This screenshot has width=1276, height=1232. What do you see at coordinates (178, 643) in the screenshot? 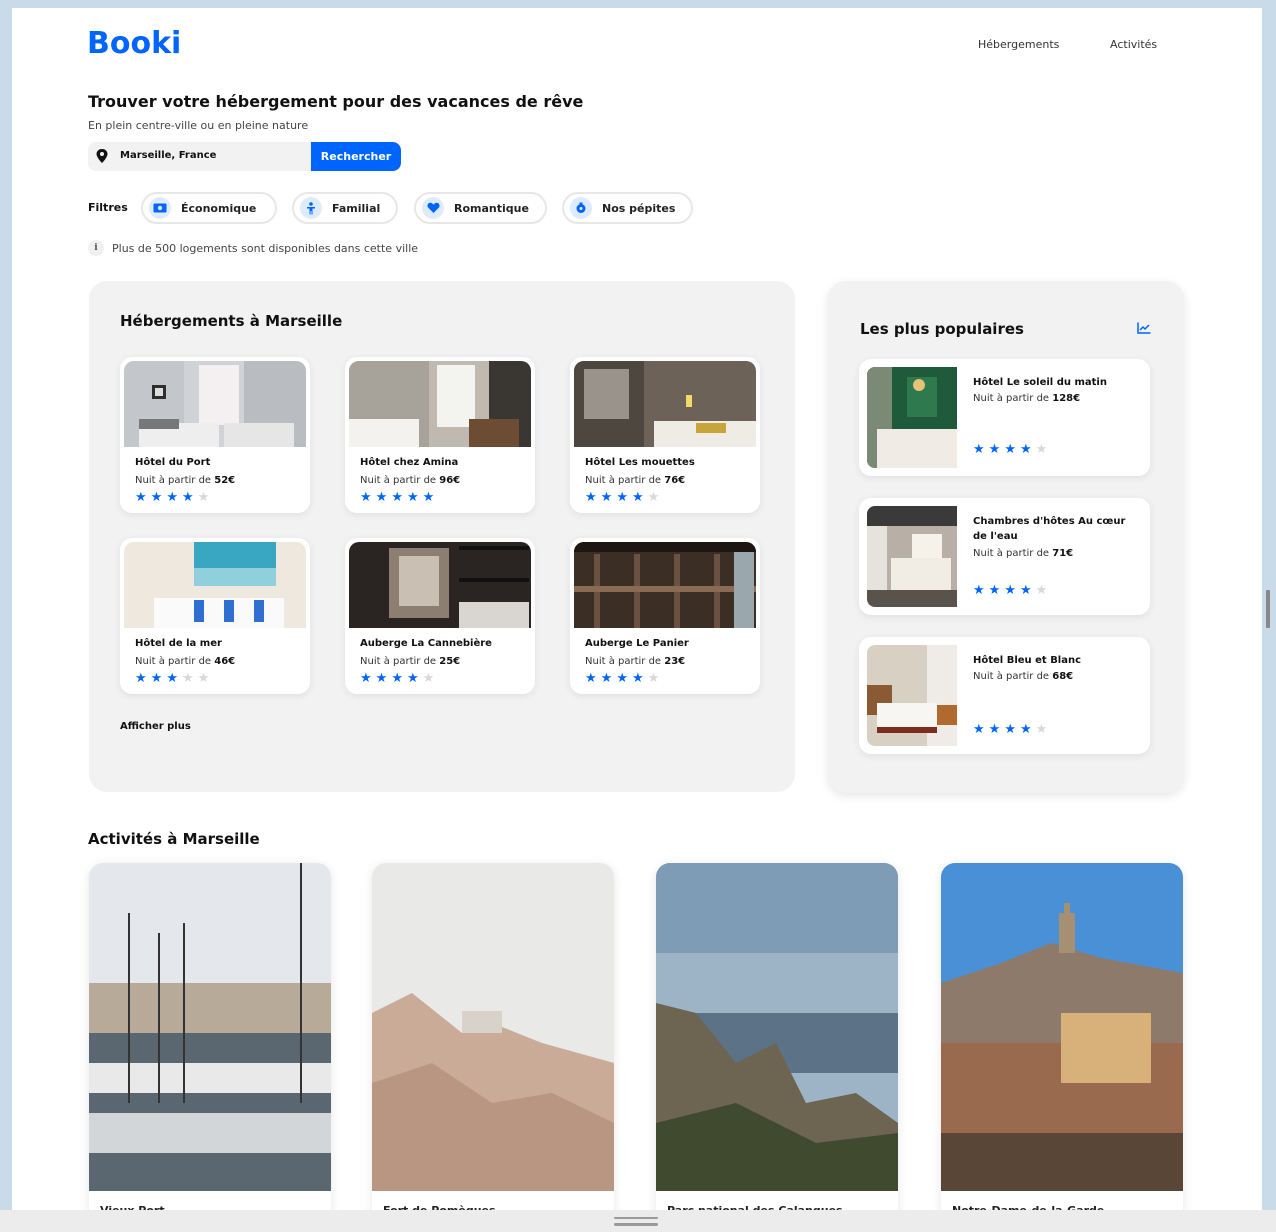
I see `hotel-name: Hôtel de la mer` at bounding box center [178, 643].